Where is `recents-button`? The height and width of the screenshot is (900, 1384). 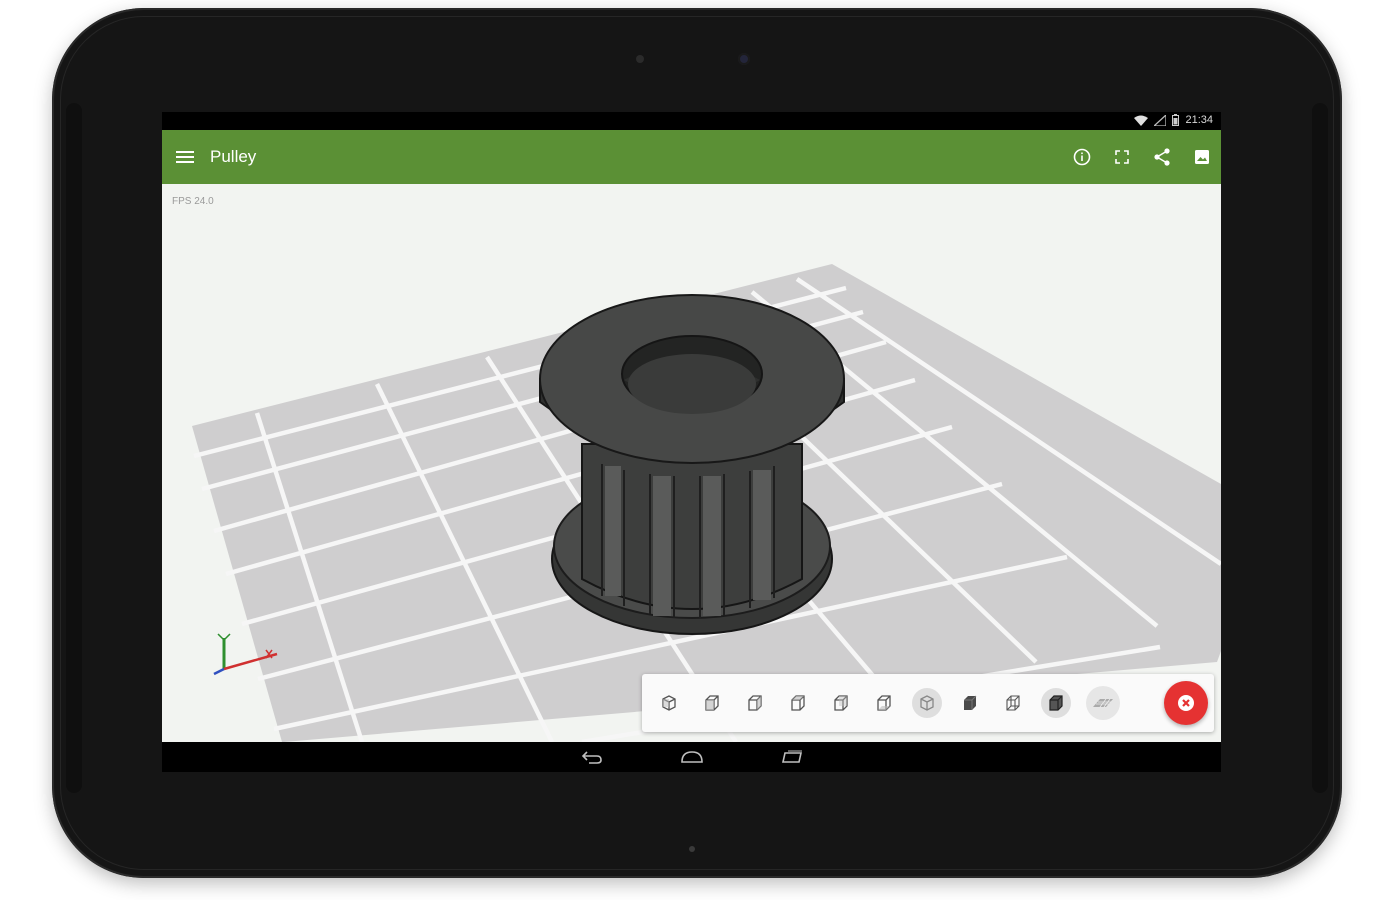
recents-button is located at coordinates (792, 757).